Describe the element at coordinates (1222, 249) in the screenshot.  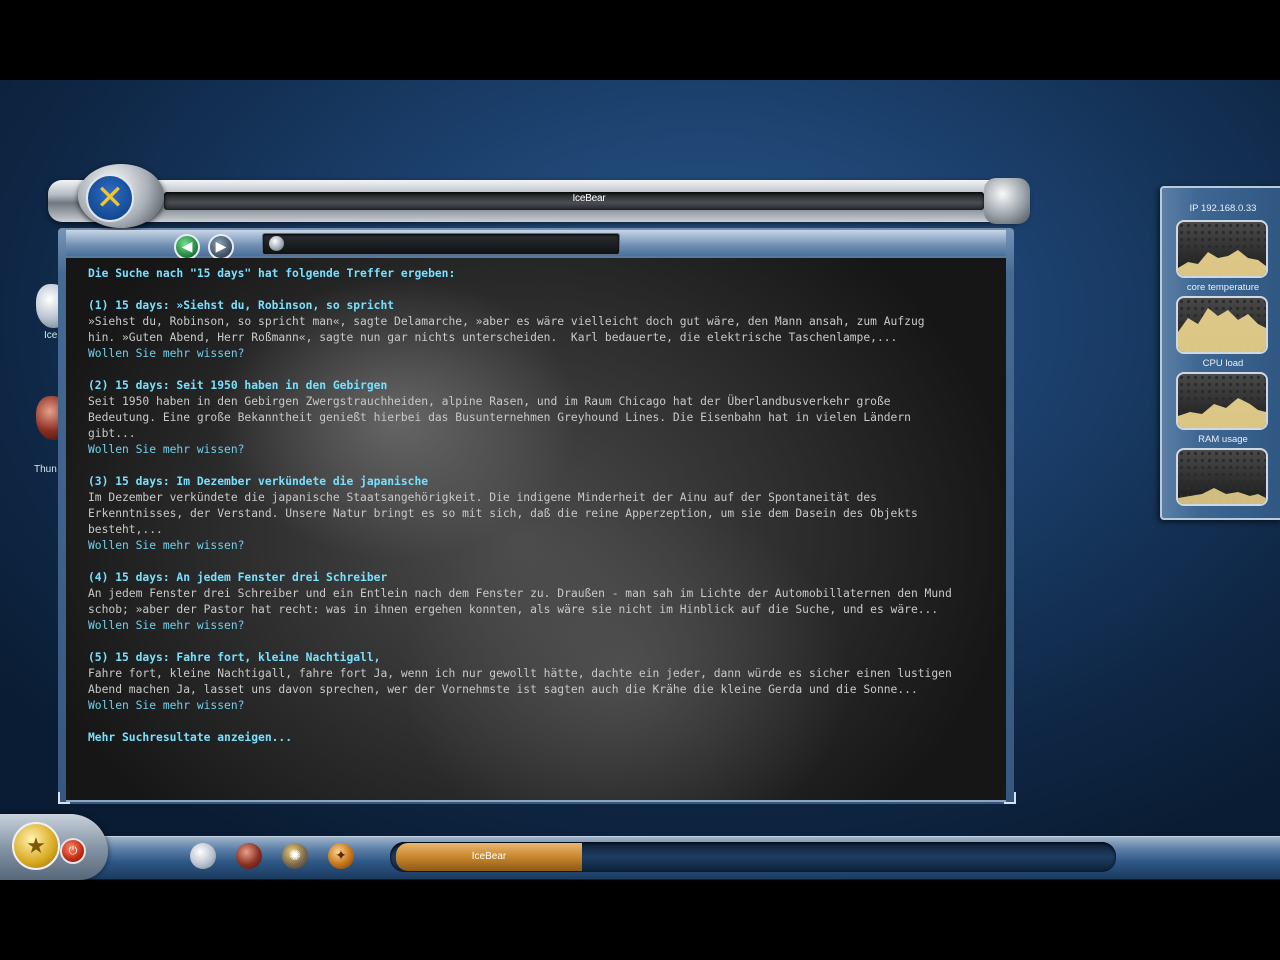
I see `temperature-gauge` at that location.